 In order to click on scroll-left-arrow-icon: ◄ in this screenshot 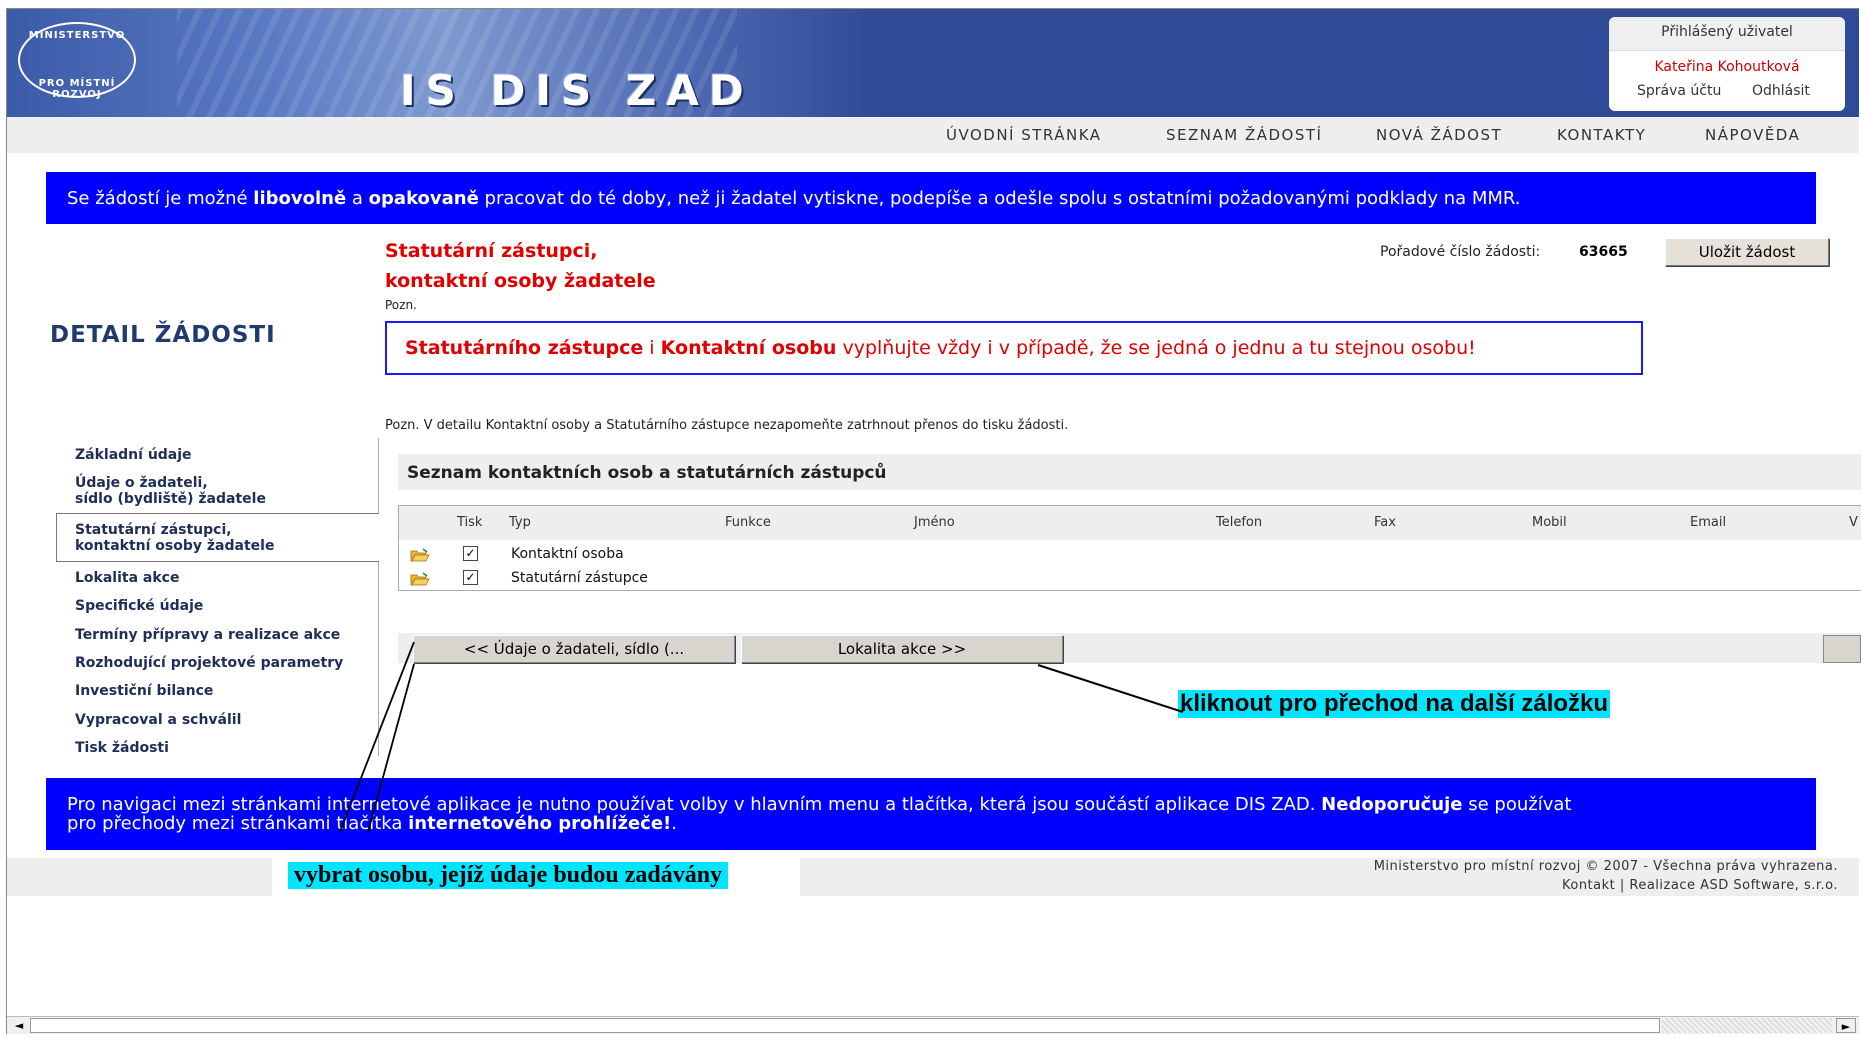, I will do `click(19, 1025)`.